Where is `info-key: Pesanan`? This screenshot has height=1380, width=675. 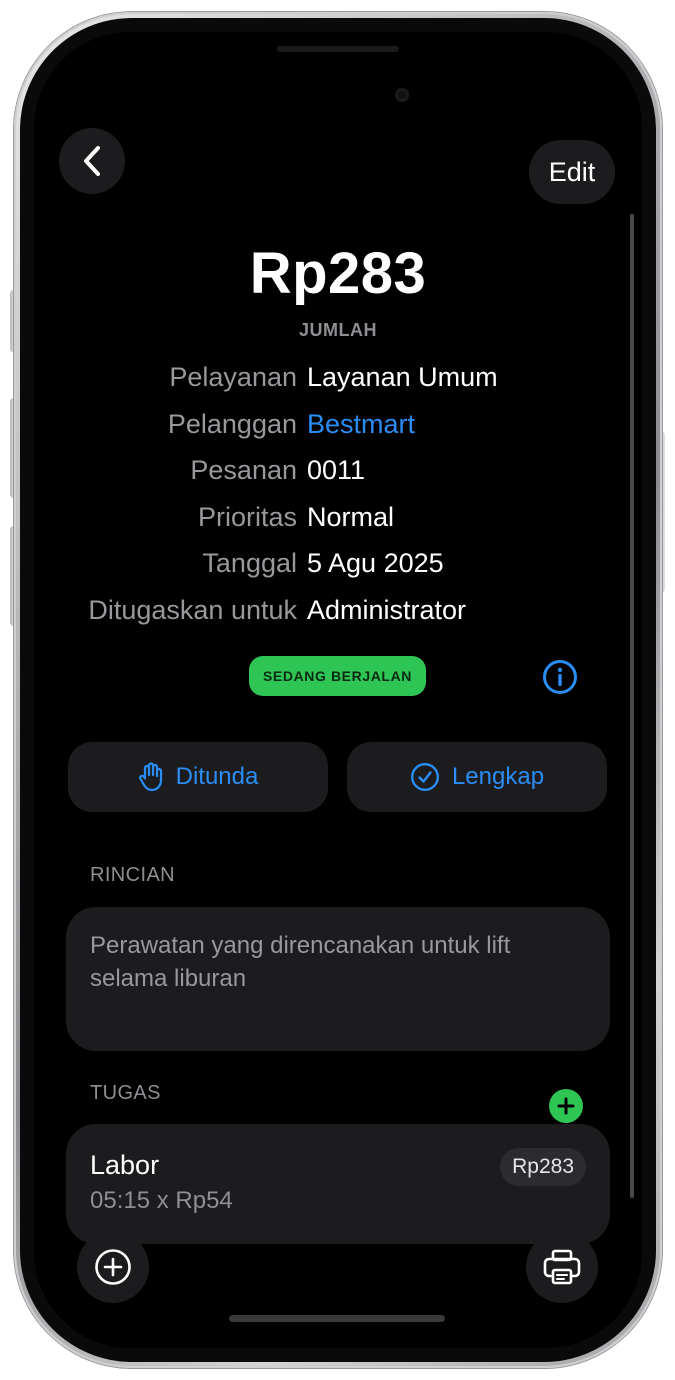 info-key: Pesanan is located at coordinates (243, 470).